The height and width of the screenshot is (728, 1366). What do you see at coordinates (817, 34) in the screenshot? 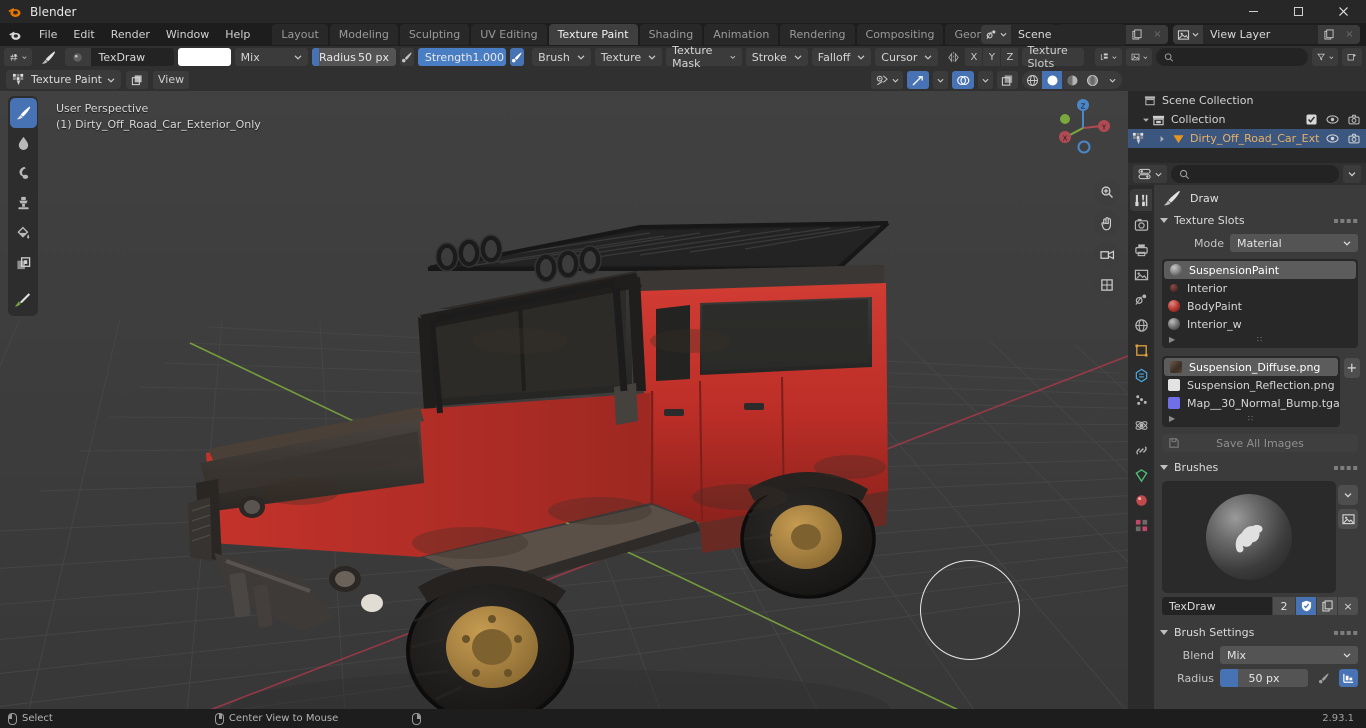
I see `tab-rendering: Rendering` at bounding box center [817, 34].